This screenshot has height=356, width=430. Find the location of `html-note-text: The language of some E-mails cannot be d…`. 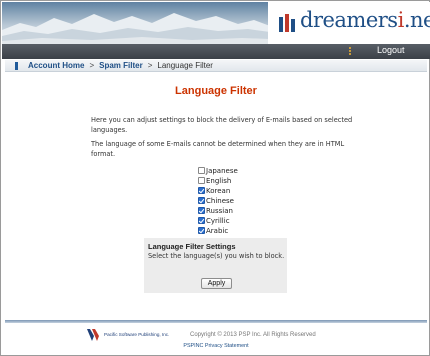

html-note-text: The language of some E-mails cannot be d… is located at coordinates (218, 149).